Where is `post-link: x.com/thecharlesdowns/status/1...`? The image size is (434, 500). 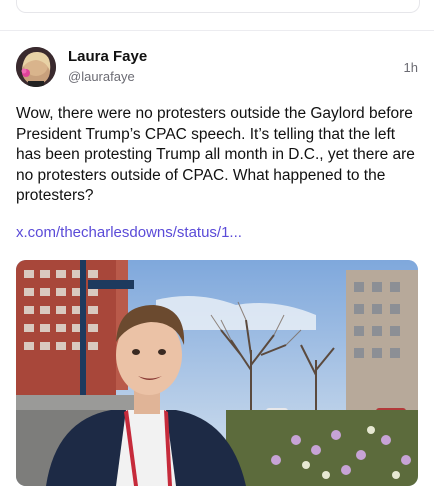
post-link: x.com/thecharlesdowns/status/1... is located at coordinates (129, 232).